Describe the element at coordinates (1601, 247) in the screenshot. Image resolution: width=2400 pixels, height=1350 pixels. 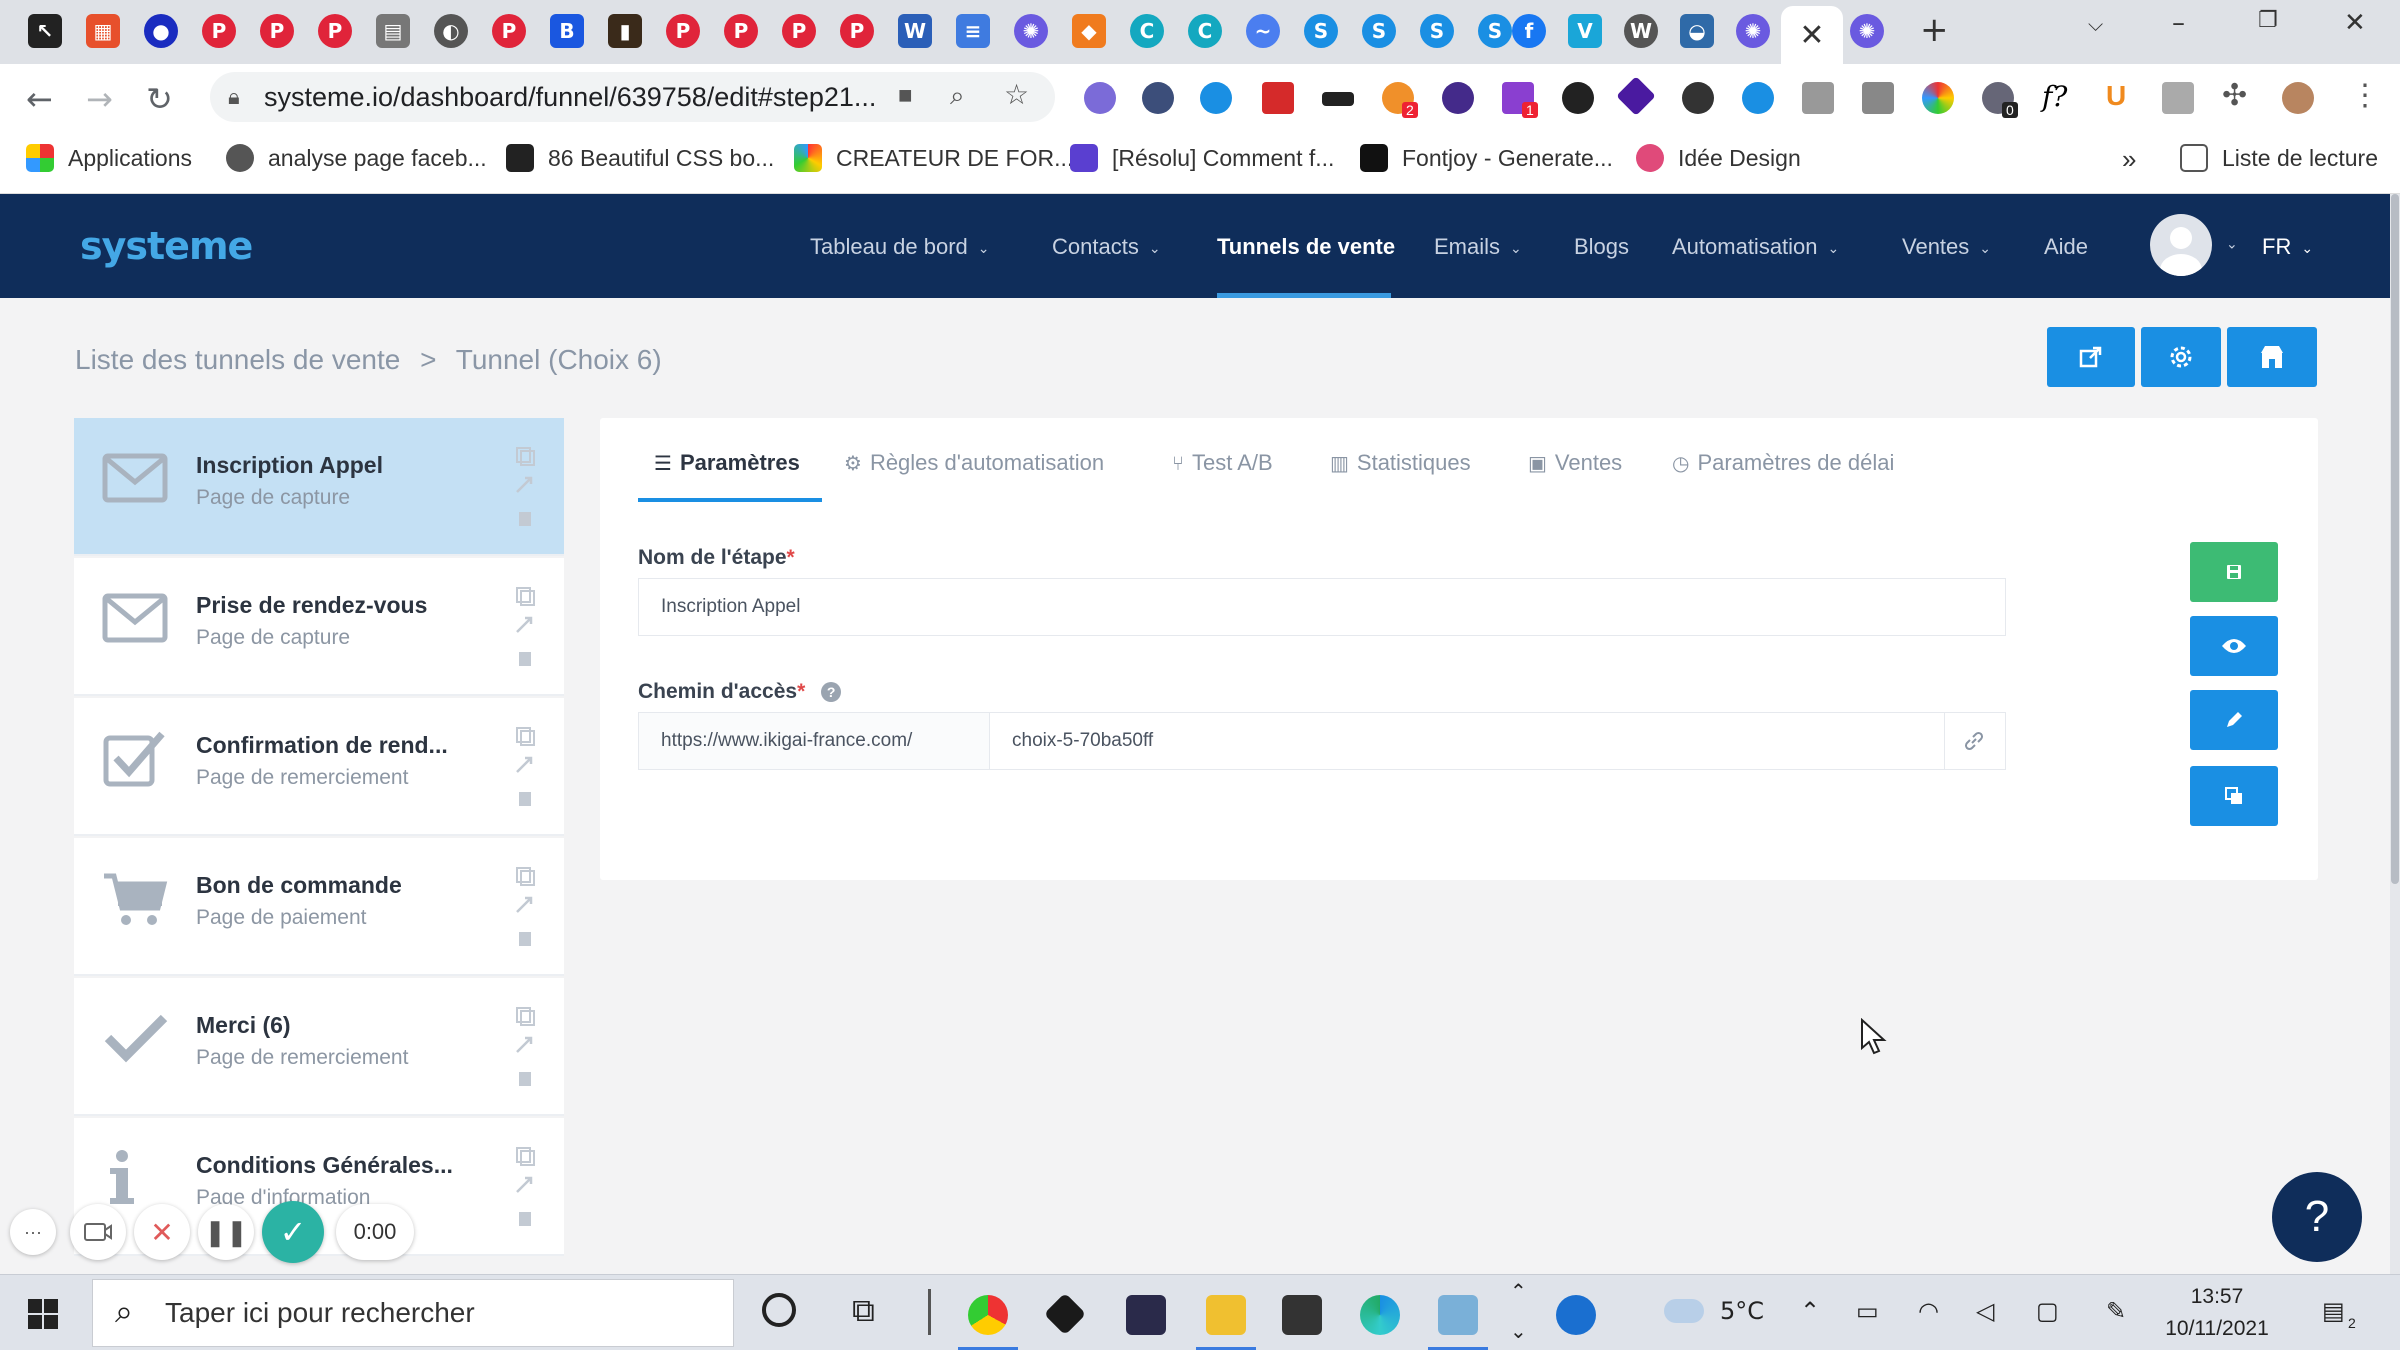
I see `nav-blogs: Blogs` at that location.